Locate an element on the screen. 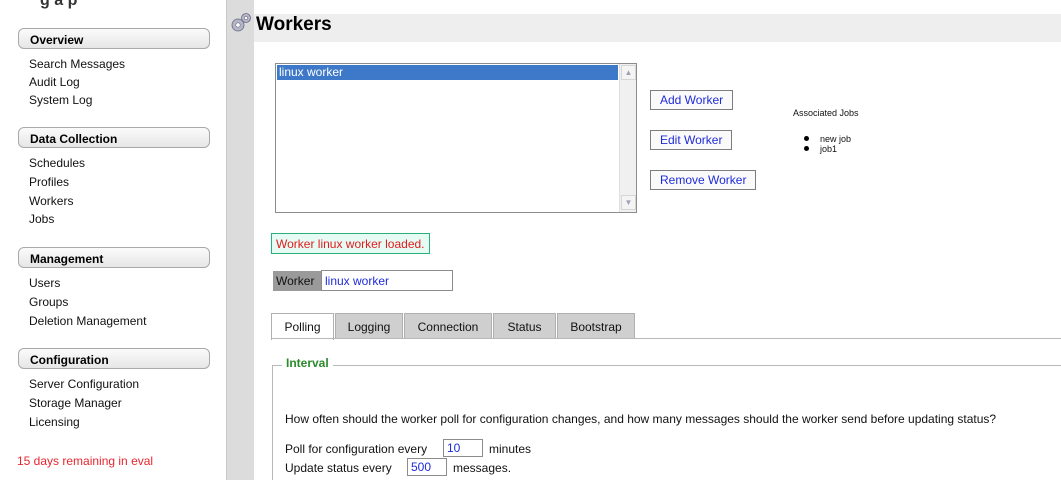 The width and height of the screenshot is (1061, 480). sidebar-item-search-messages: Search Messages is located at coordinates (77, 64).